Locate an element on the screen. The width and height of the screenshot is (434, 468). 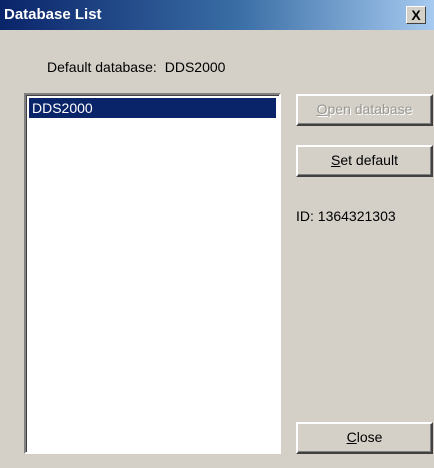
default-database-label: Default database: is located at coordinates (102, 67).